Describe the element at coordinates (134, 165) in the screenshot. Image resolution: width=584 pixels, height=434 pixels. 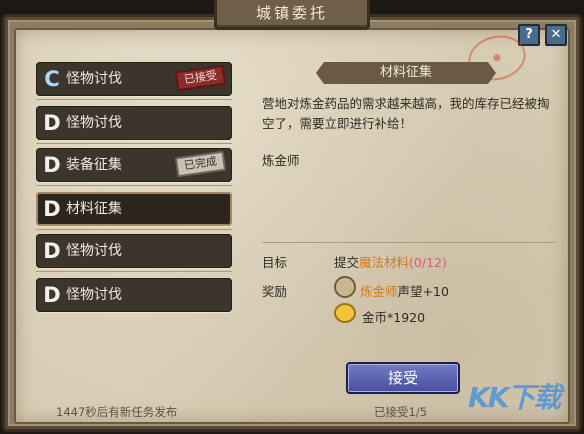
I see `quest-item: D 装备征集 已完成` at that location.